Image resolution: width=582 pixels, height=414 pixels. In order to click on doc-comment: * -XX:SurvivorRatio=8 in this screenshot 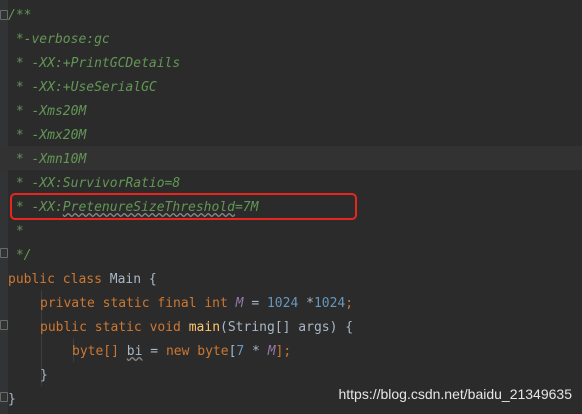, I will do `click(94, 183)`.